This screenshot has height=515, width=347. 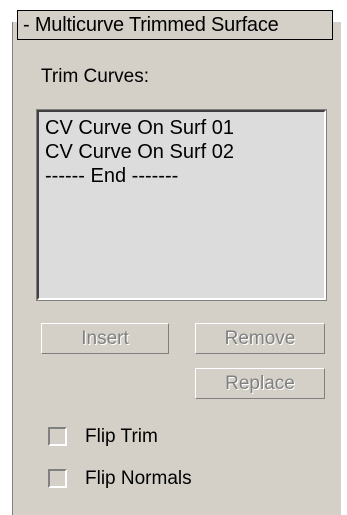 What do you see at coordinates (57, 478) in the screenshot?
I see `flip-normals-checkbox` at bounding box center [57, 478].